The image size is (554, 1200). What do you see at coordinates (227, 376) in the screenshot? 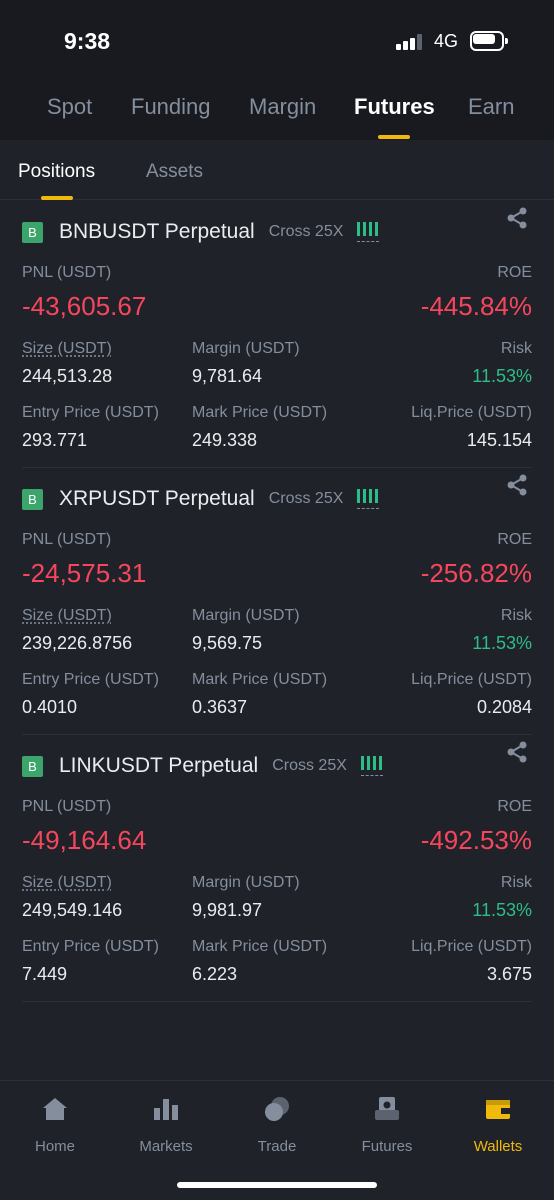
I see `margin-value: 9,781.64` at bounding box center [227, 376].